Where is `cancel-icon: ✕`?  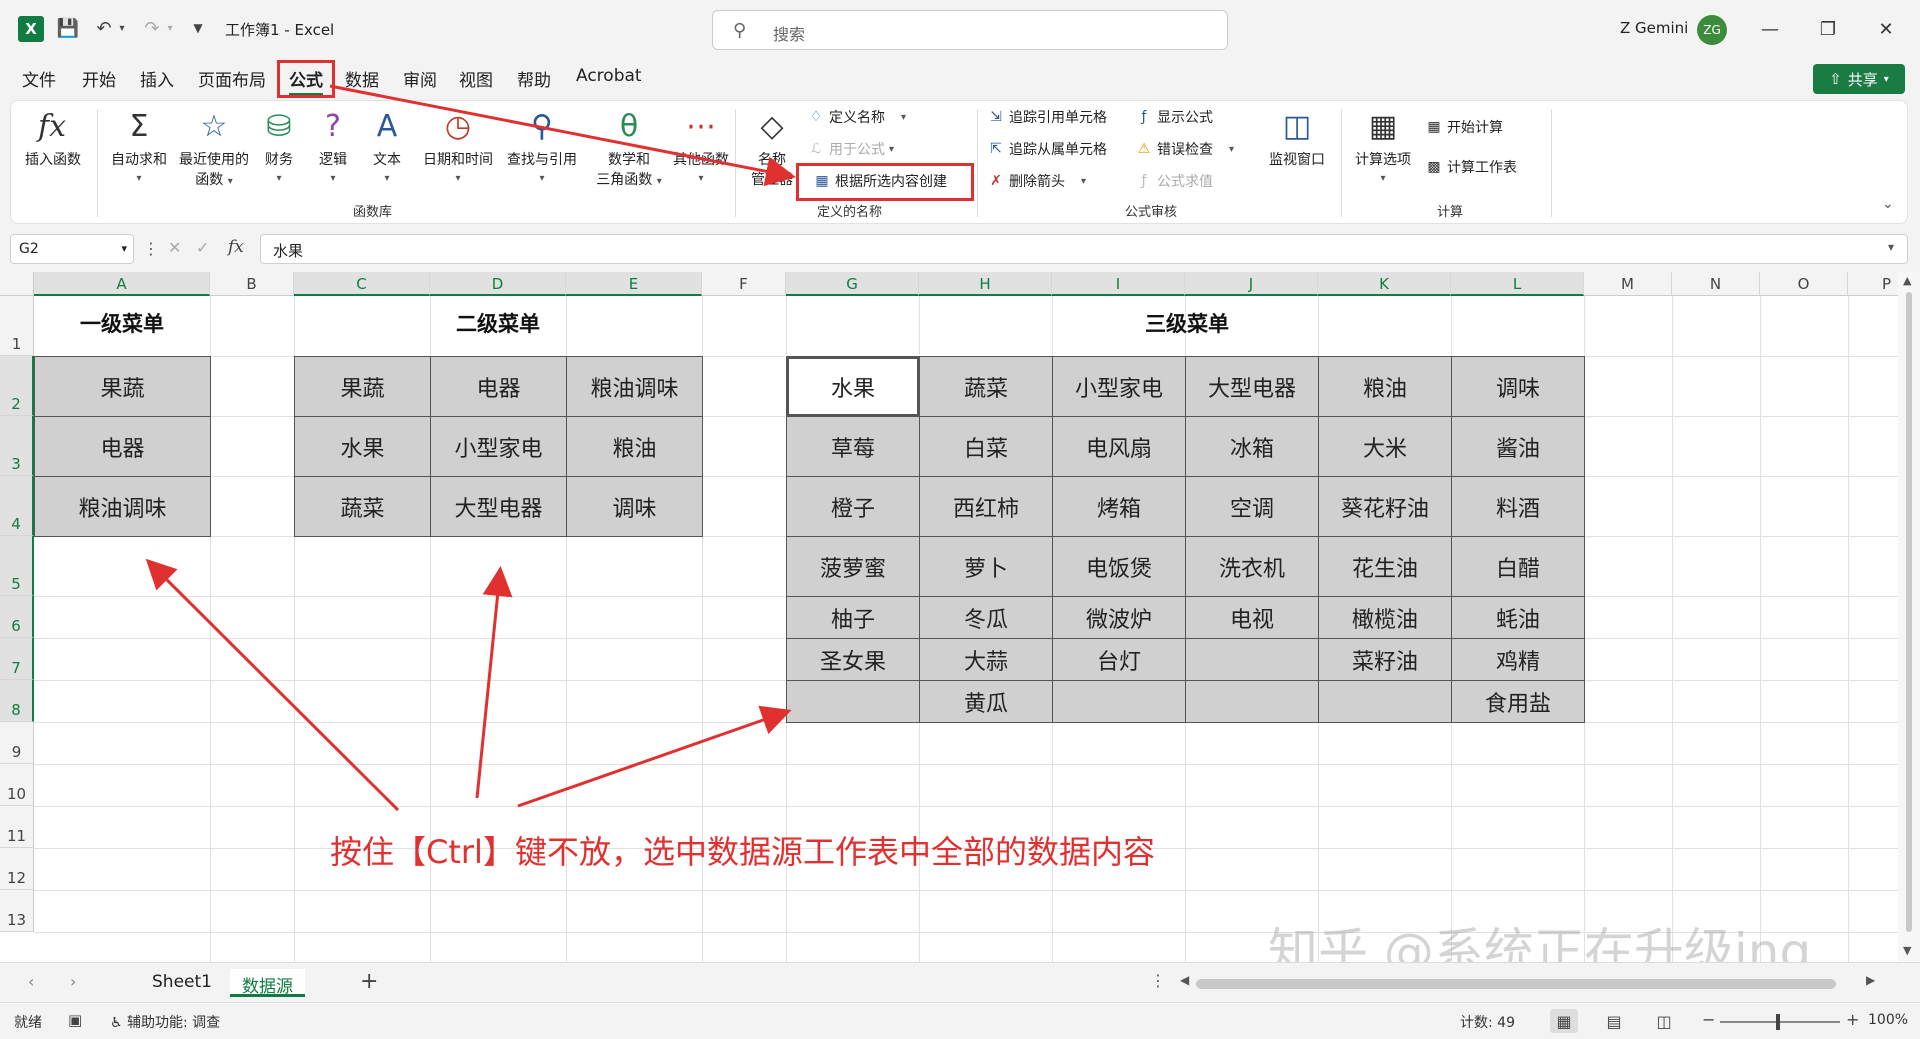 cancel-icon: ✕ is located at coordinates (174, 247).